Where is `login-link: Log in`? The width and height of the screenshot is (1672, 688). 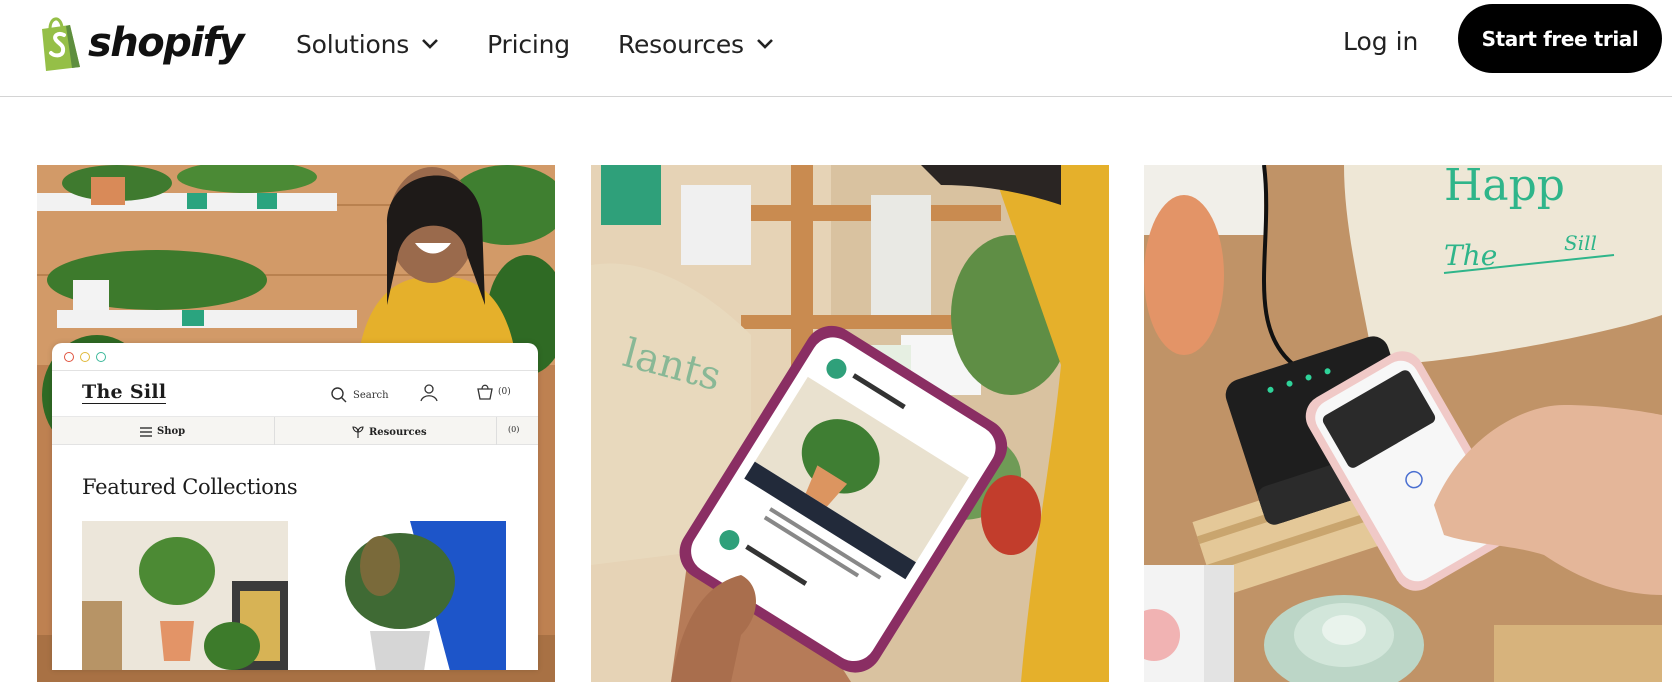 login-link: Log in is located at coordinates (1380, 41).